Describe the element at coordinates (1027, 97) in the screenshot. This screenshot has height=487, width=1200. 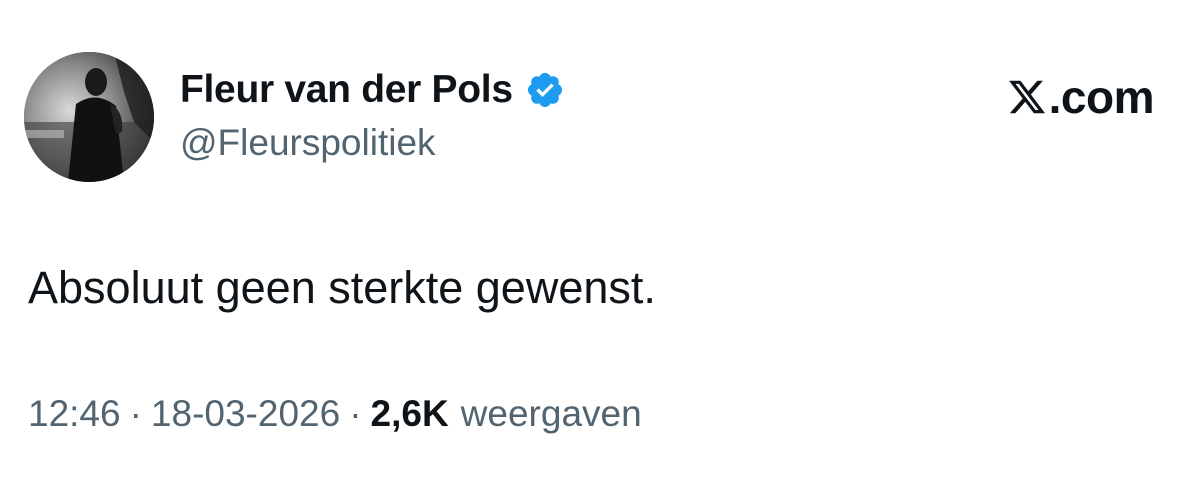
I see `x-logo-icon` at that location.